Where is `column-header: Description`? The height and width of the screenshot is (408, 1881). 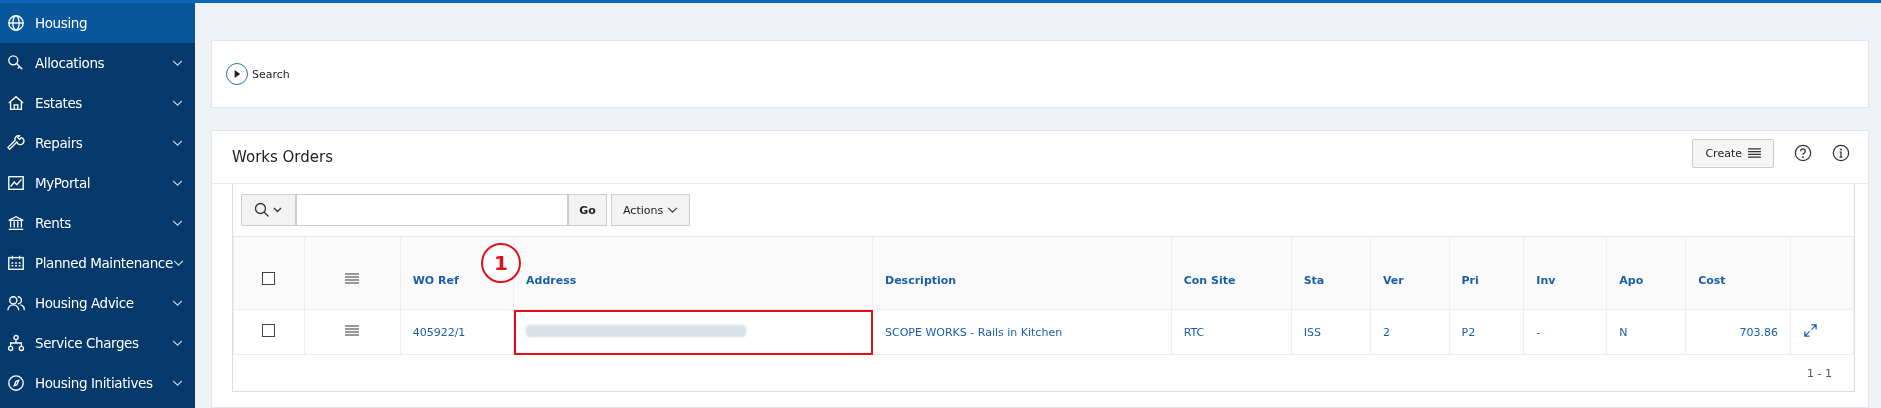
column-header: Description is located at coordinates (921, 280).